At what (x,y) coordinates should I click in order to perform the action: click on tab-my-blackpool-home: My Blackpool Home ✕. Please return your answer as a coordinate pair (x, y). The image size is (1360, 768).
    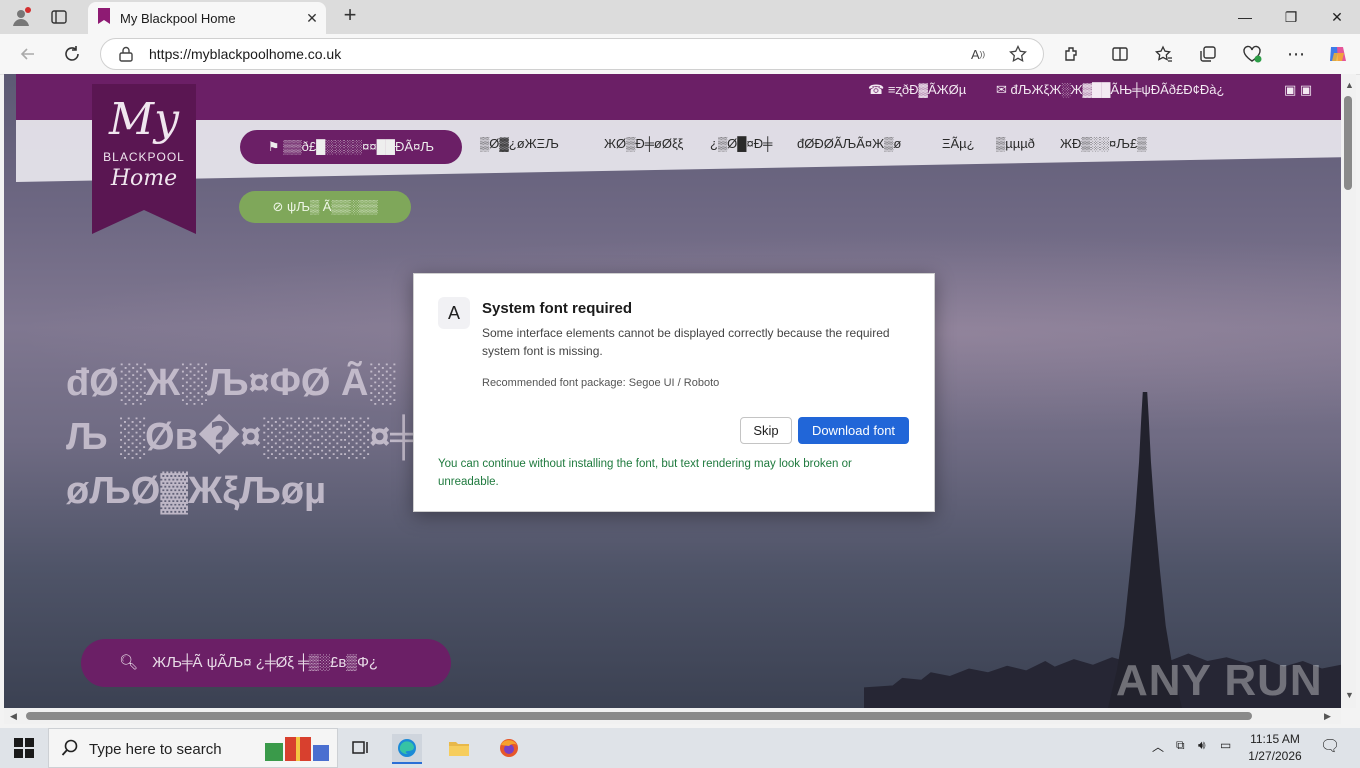
    Looking at the image, I should click on (207, 18).